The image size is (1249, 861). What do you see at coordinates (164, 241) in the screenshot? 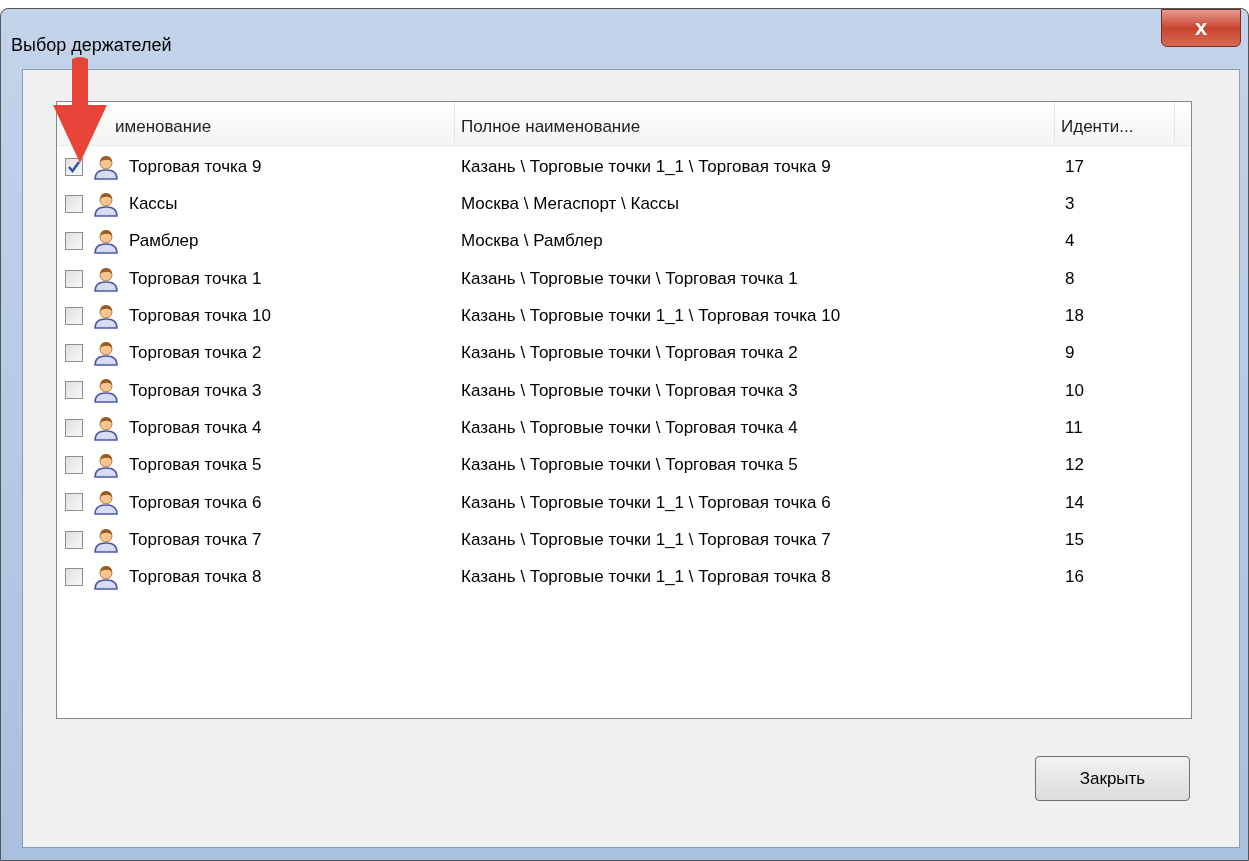
I see `holder-name: Рамблер` at bounding box center [164, 241].